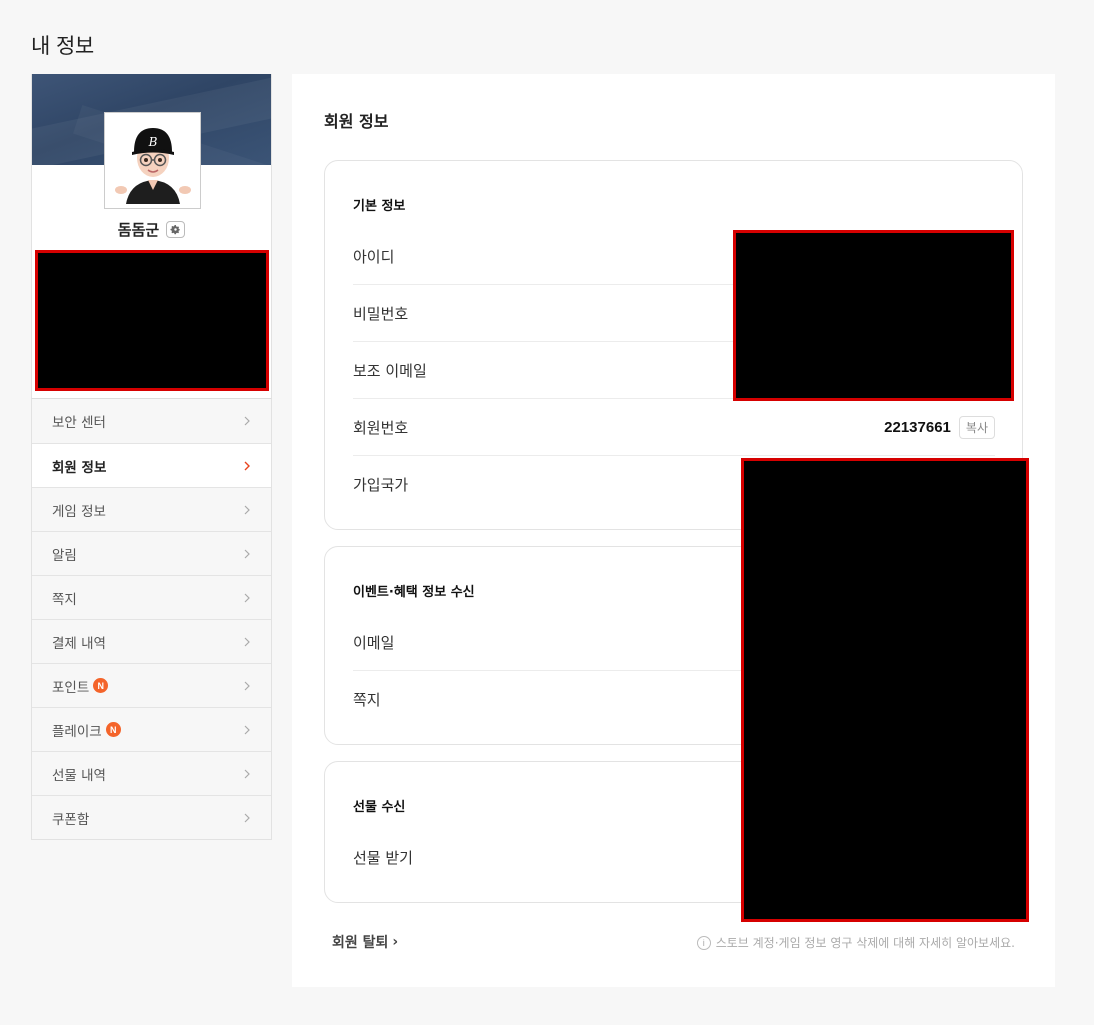 The width and height of the screenshot is (1094, 1025). I want to click on sidebar-item-points: 포인트 N, so click(151, 685).